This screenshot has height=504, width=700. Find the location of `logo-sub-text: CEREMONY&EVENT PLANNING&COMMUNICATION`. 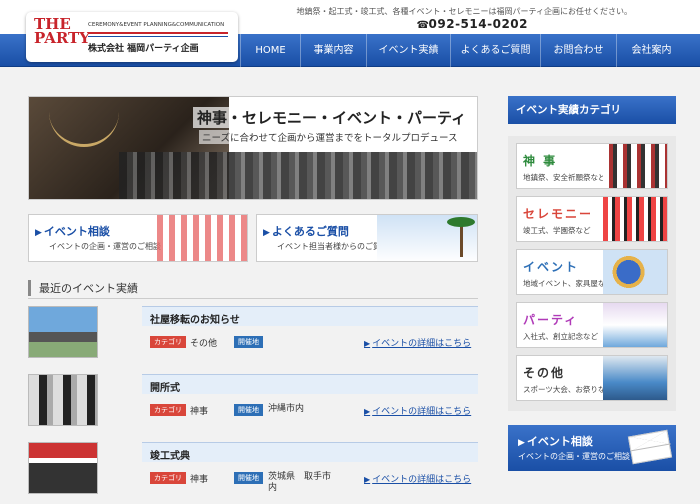

logo-sub-text: CEREMONY&EVENT PLANNING&COMMUNICATION is located at coordinates (156, 25).